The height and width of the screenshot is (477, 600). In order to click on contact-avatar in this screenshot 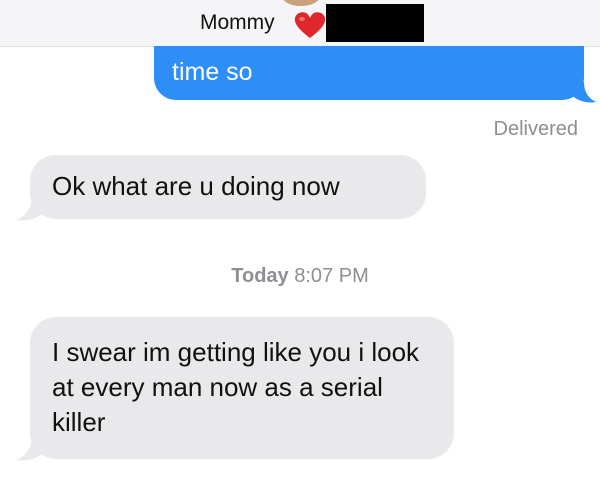, I will do `click(301, 3)`.